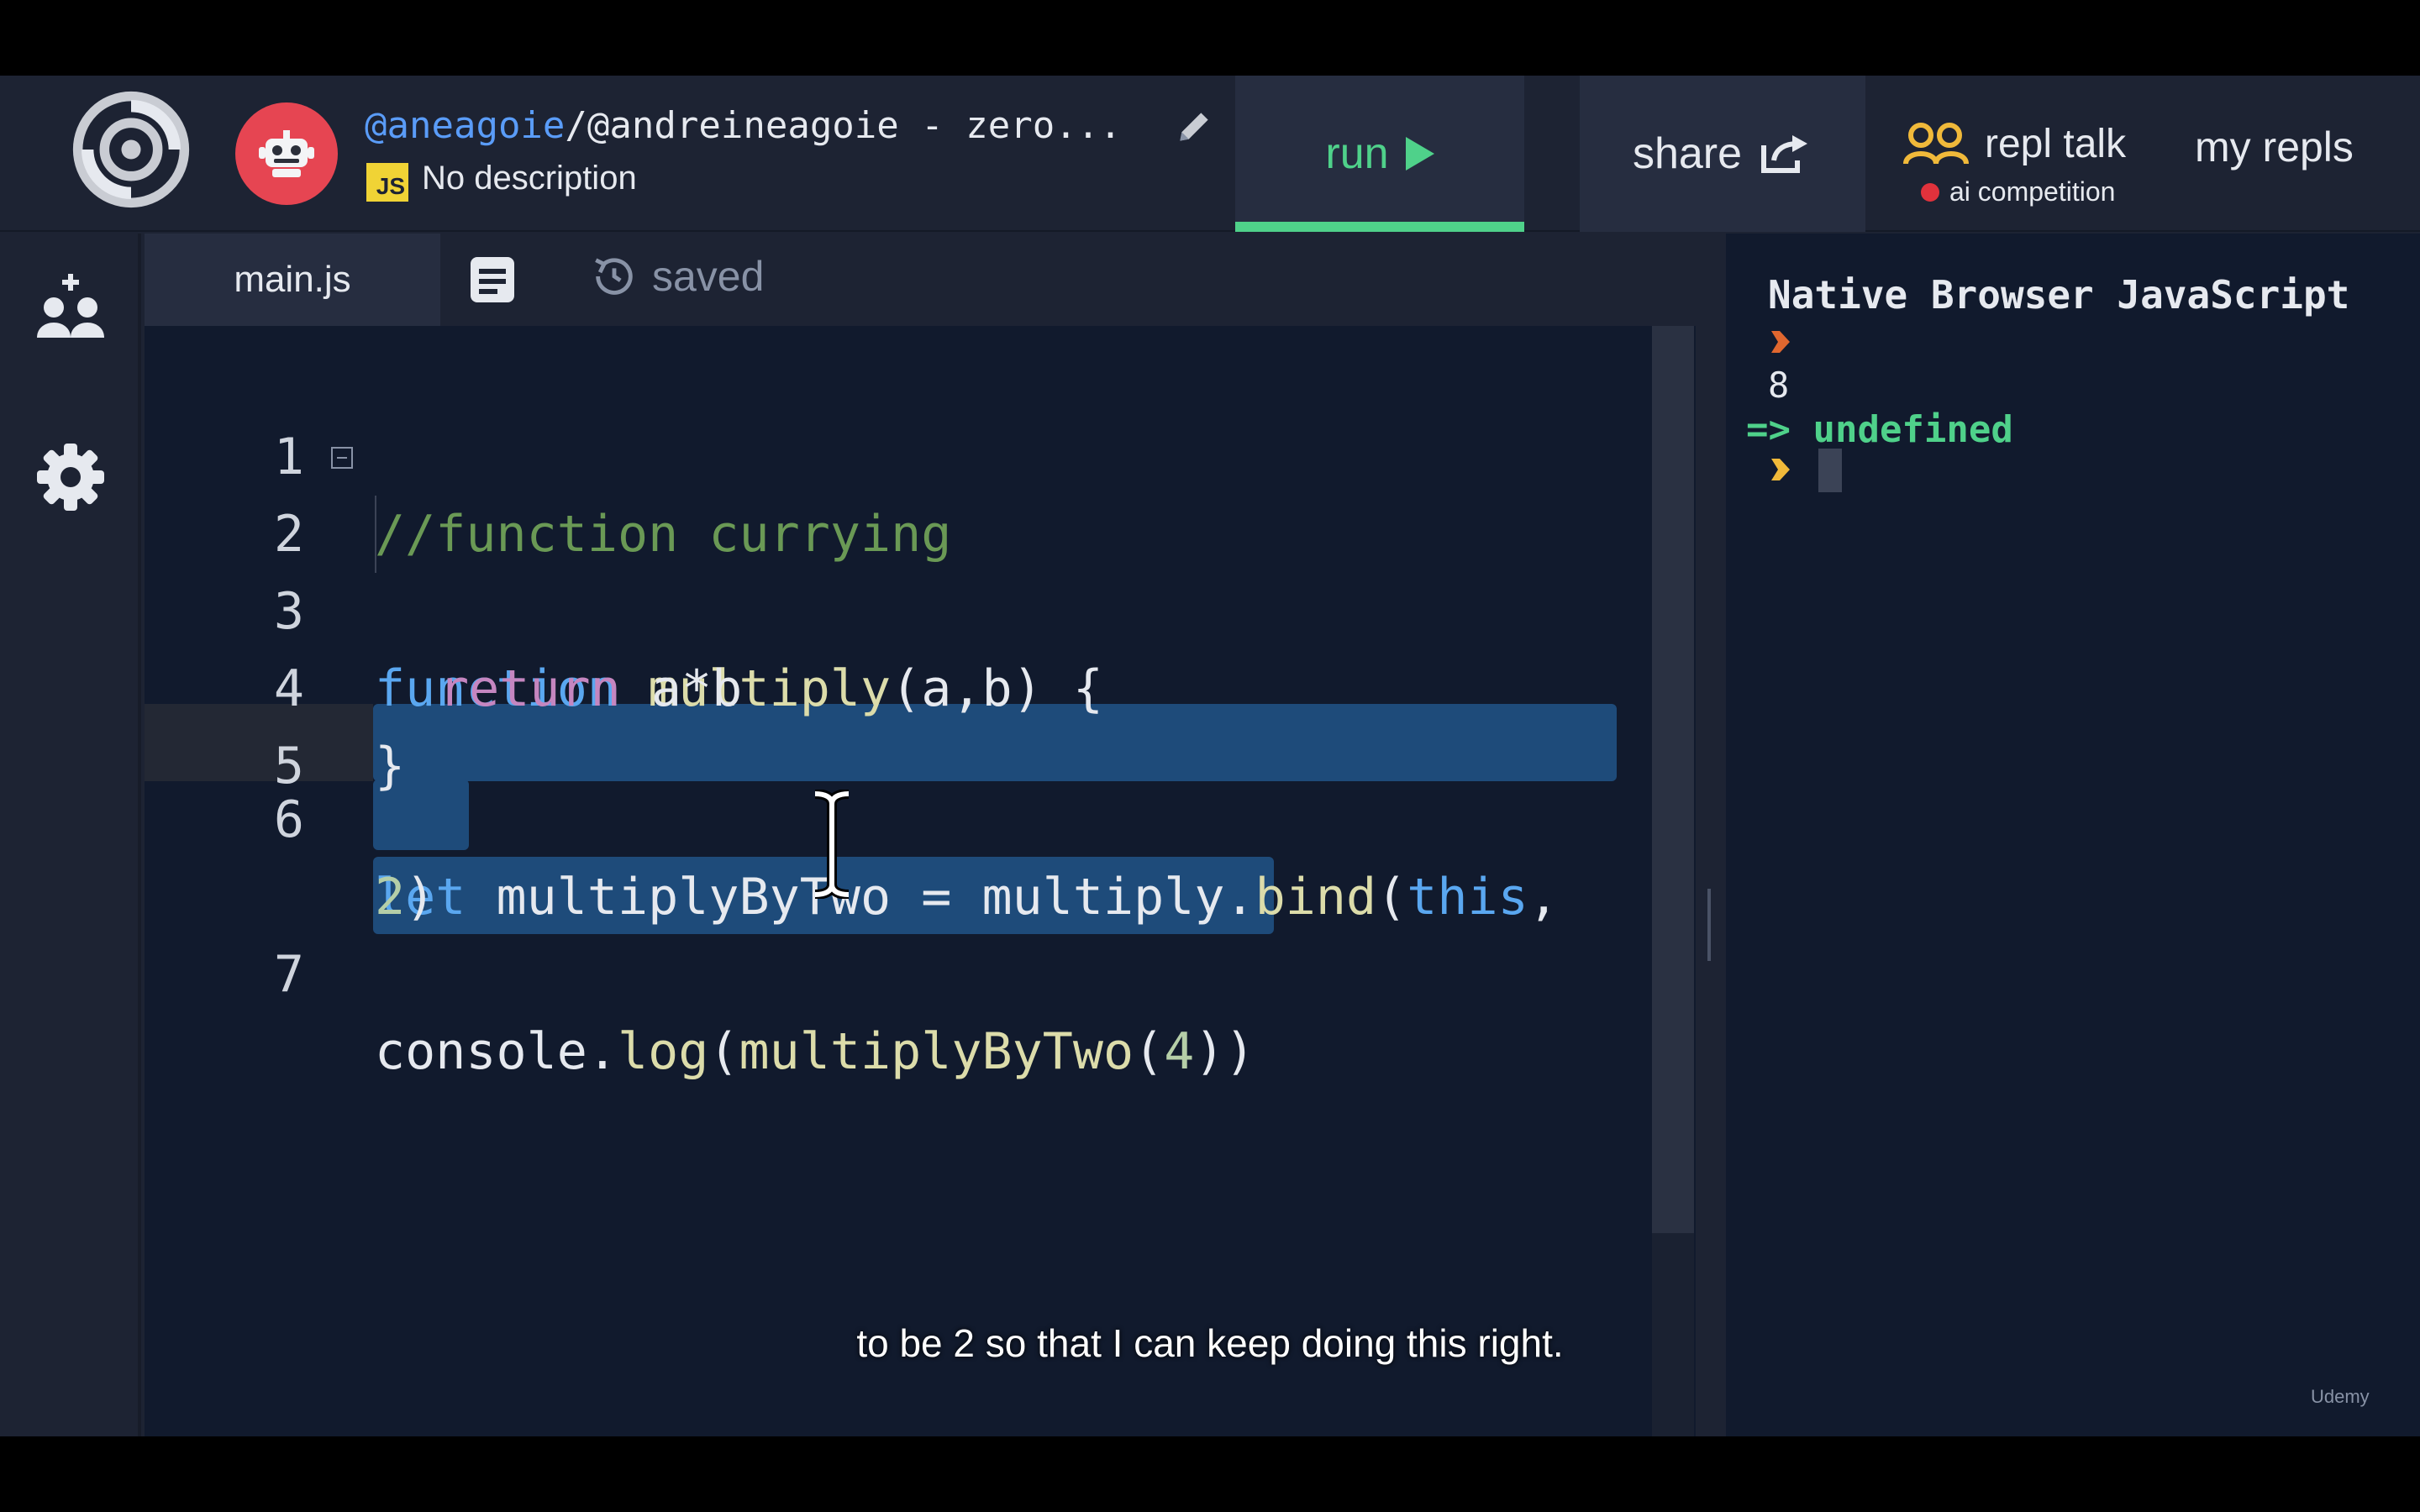  Describe the element at coordinates (901, 607) in the screenshot. I see `code-line: 3 return a*b` at that location.